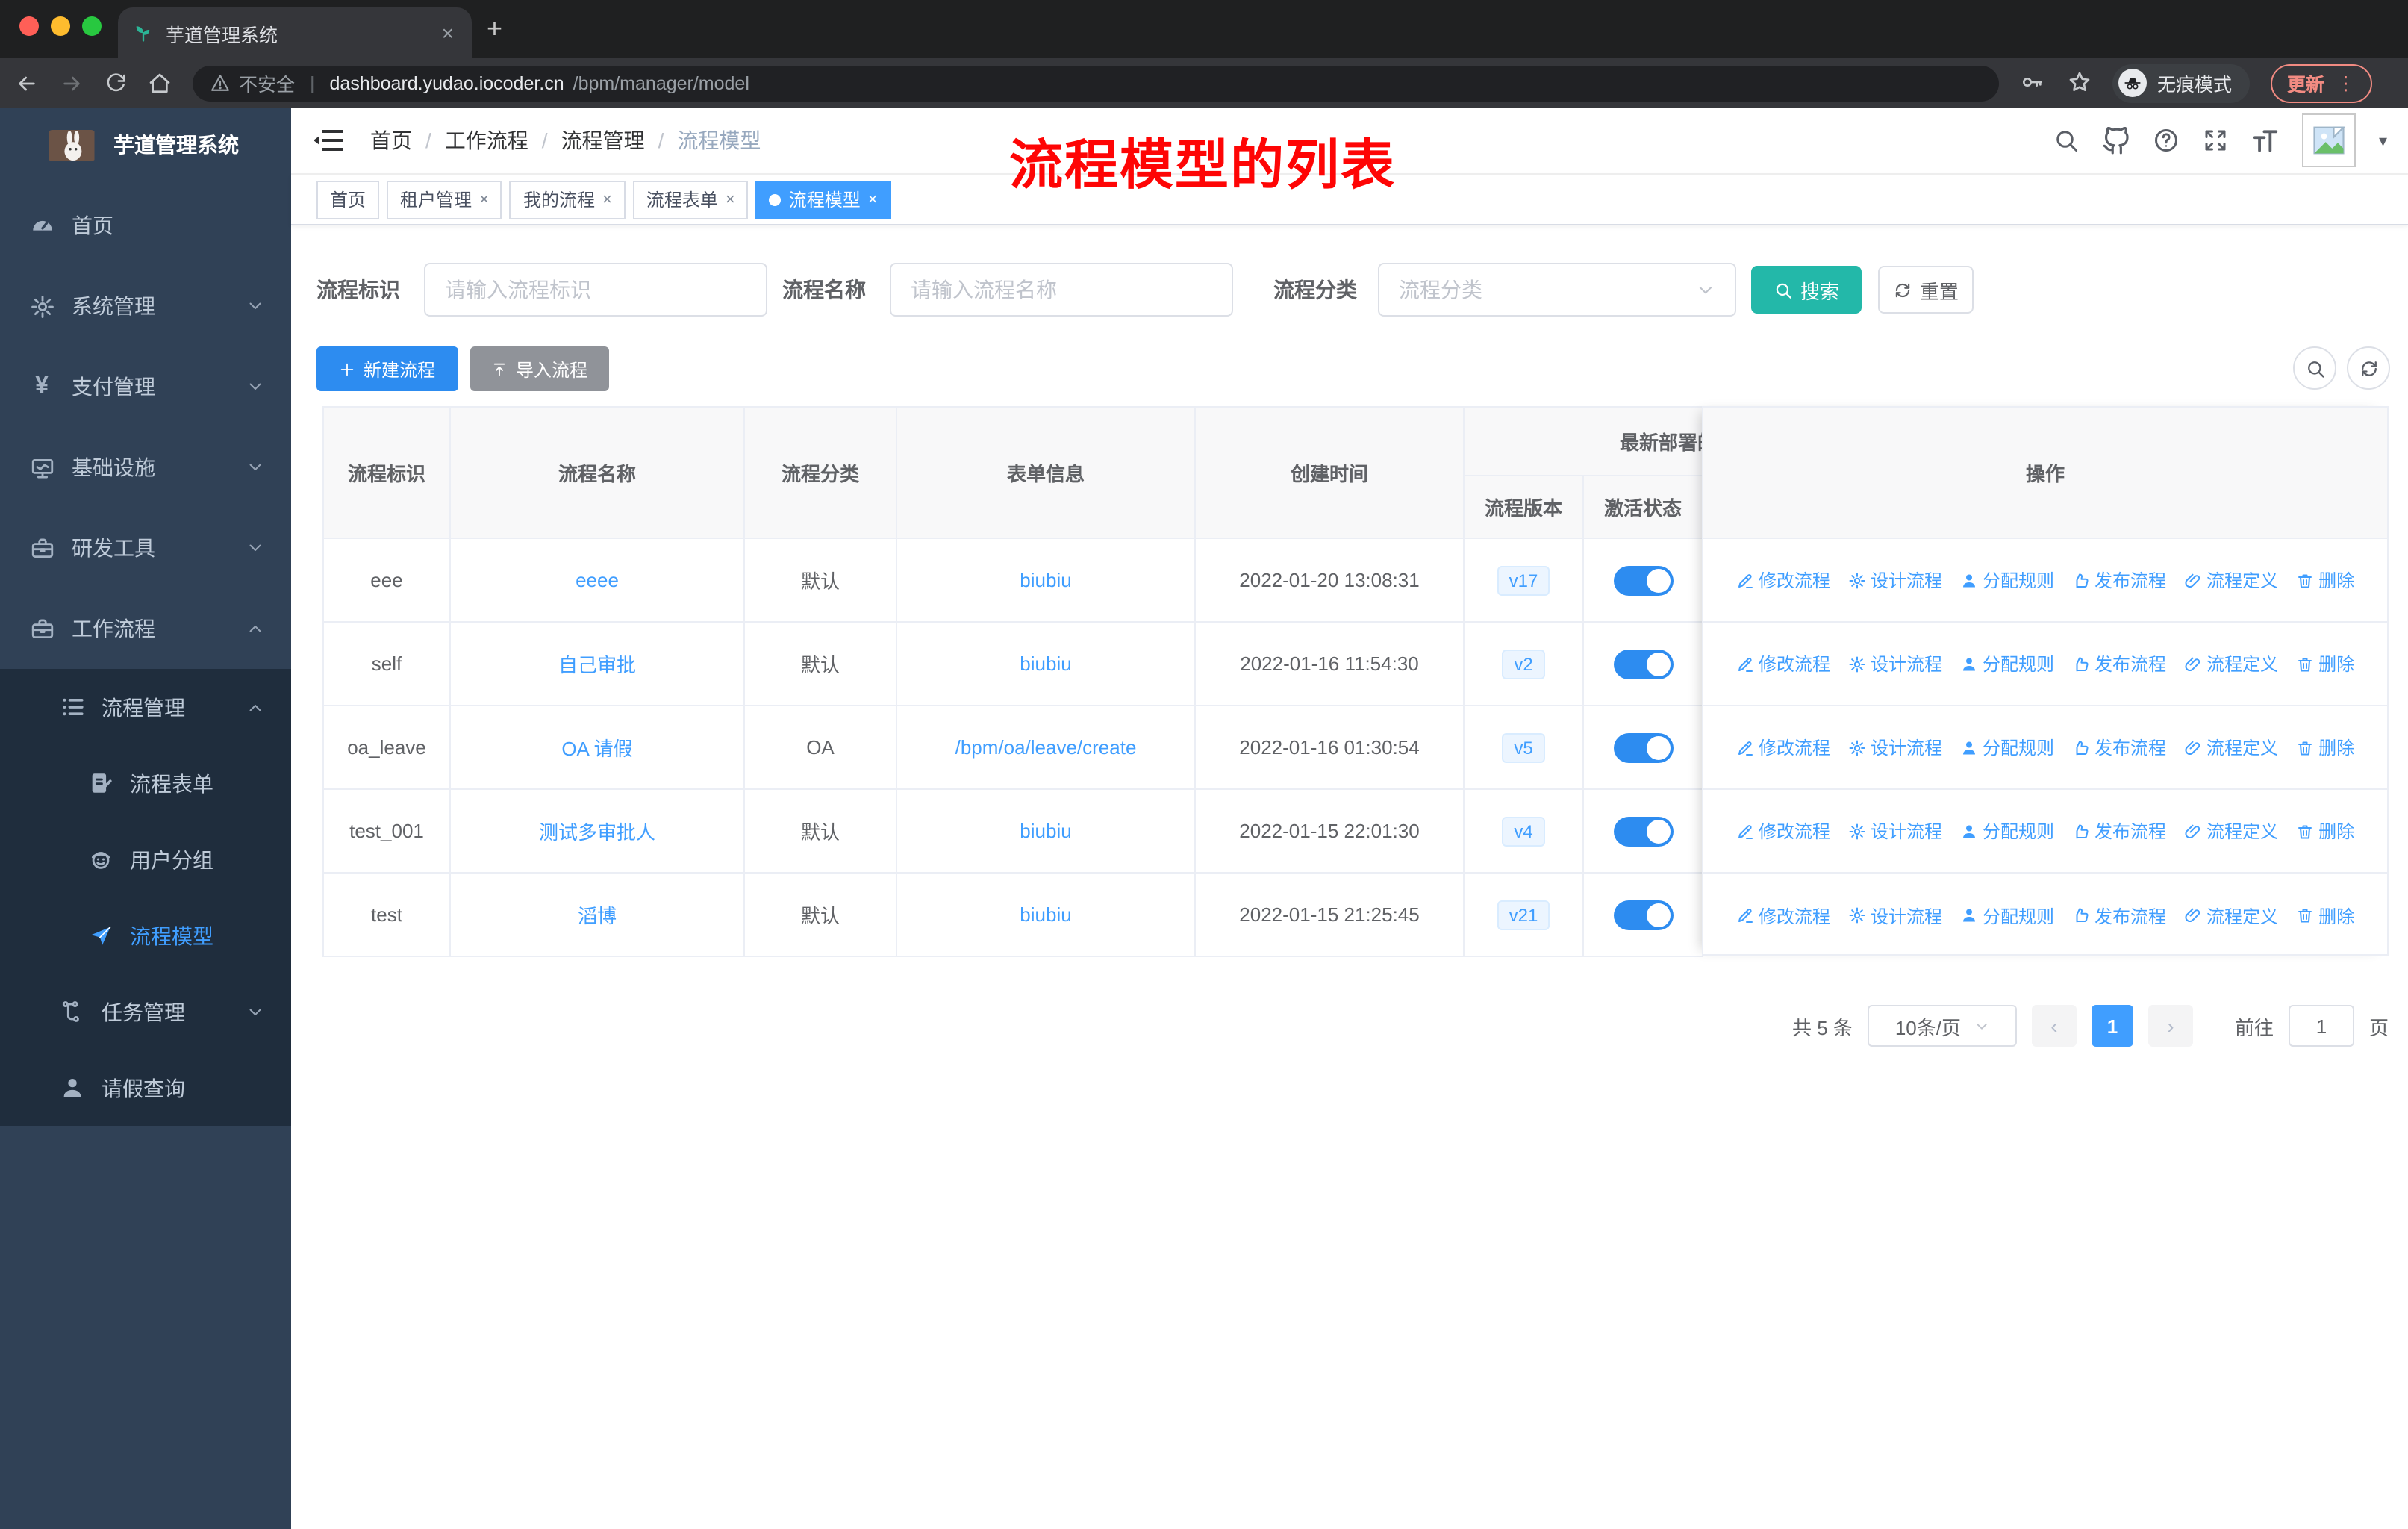 The height and width of the screenshot is (1529, 2408). What do you see at coordinates (2054, 1026) in the screenshot?
I see `prev-page-button: ‹` at bounding box center [2054, 1026].